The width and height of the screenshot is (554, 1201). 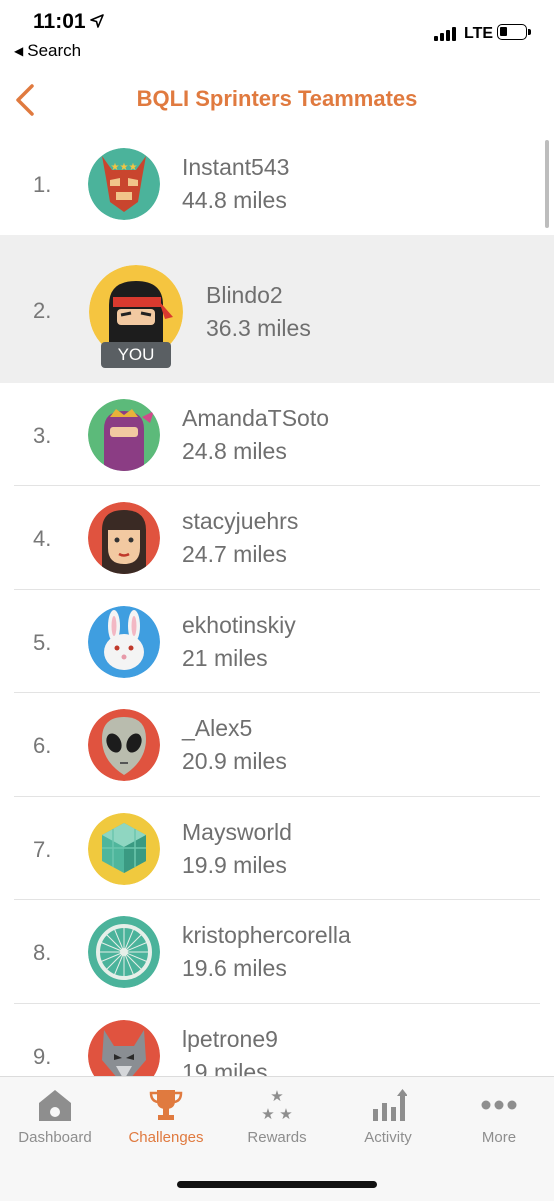 What do you see at coordinates (277, 35) in the screenshot?
I see `status-bar: 11:01 ◀ Search LTE` at bounding box center [277, 35].